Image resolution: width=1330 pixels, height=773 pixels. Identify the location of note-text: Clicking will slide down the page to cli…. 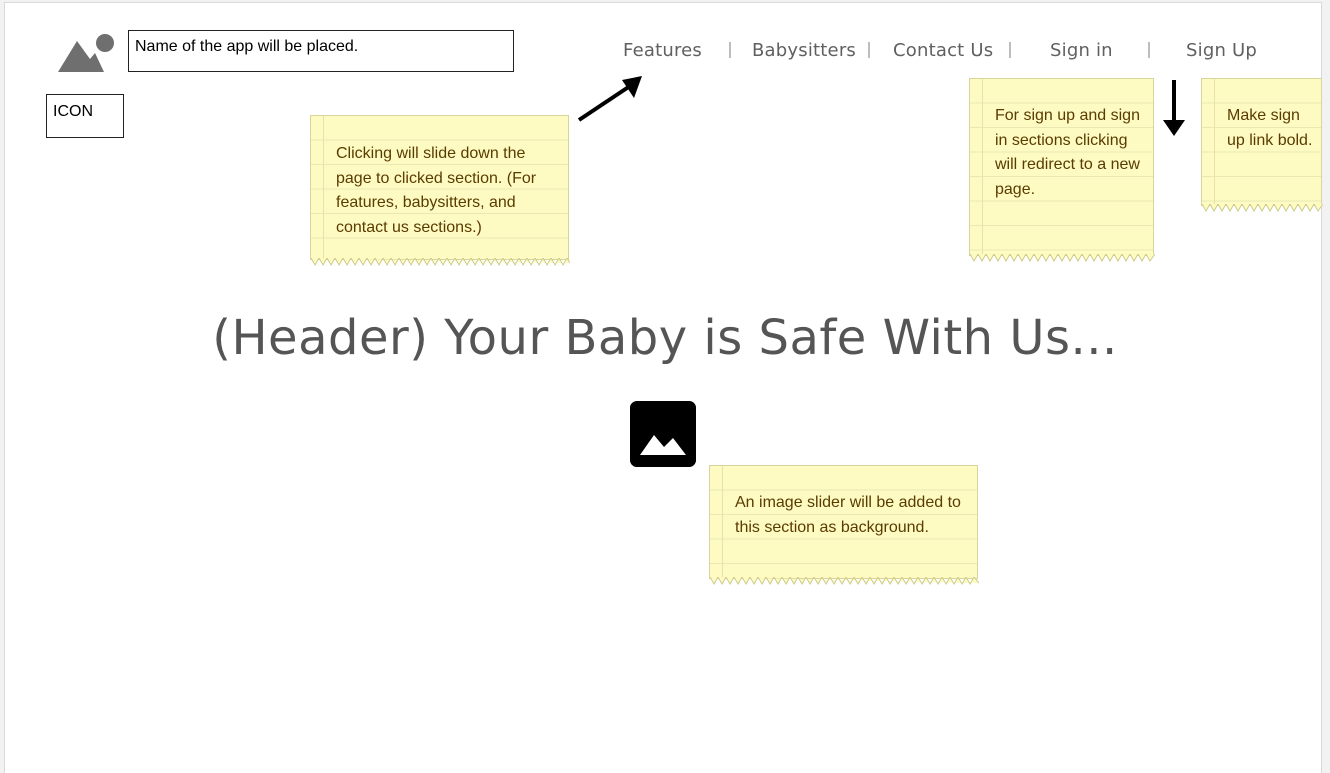
(436, 190).